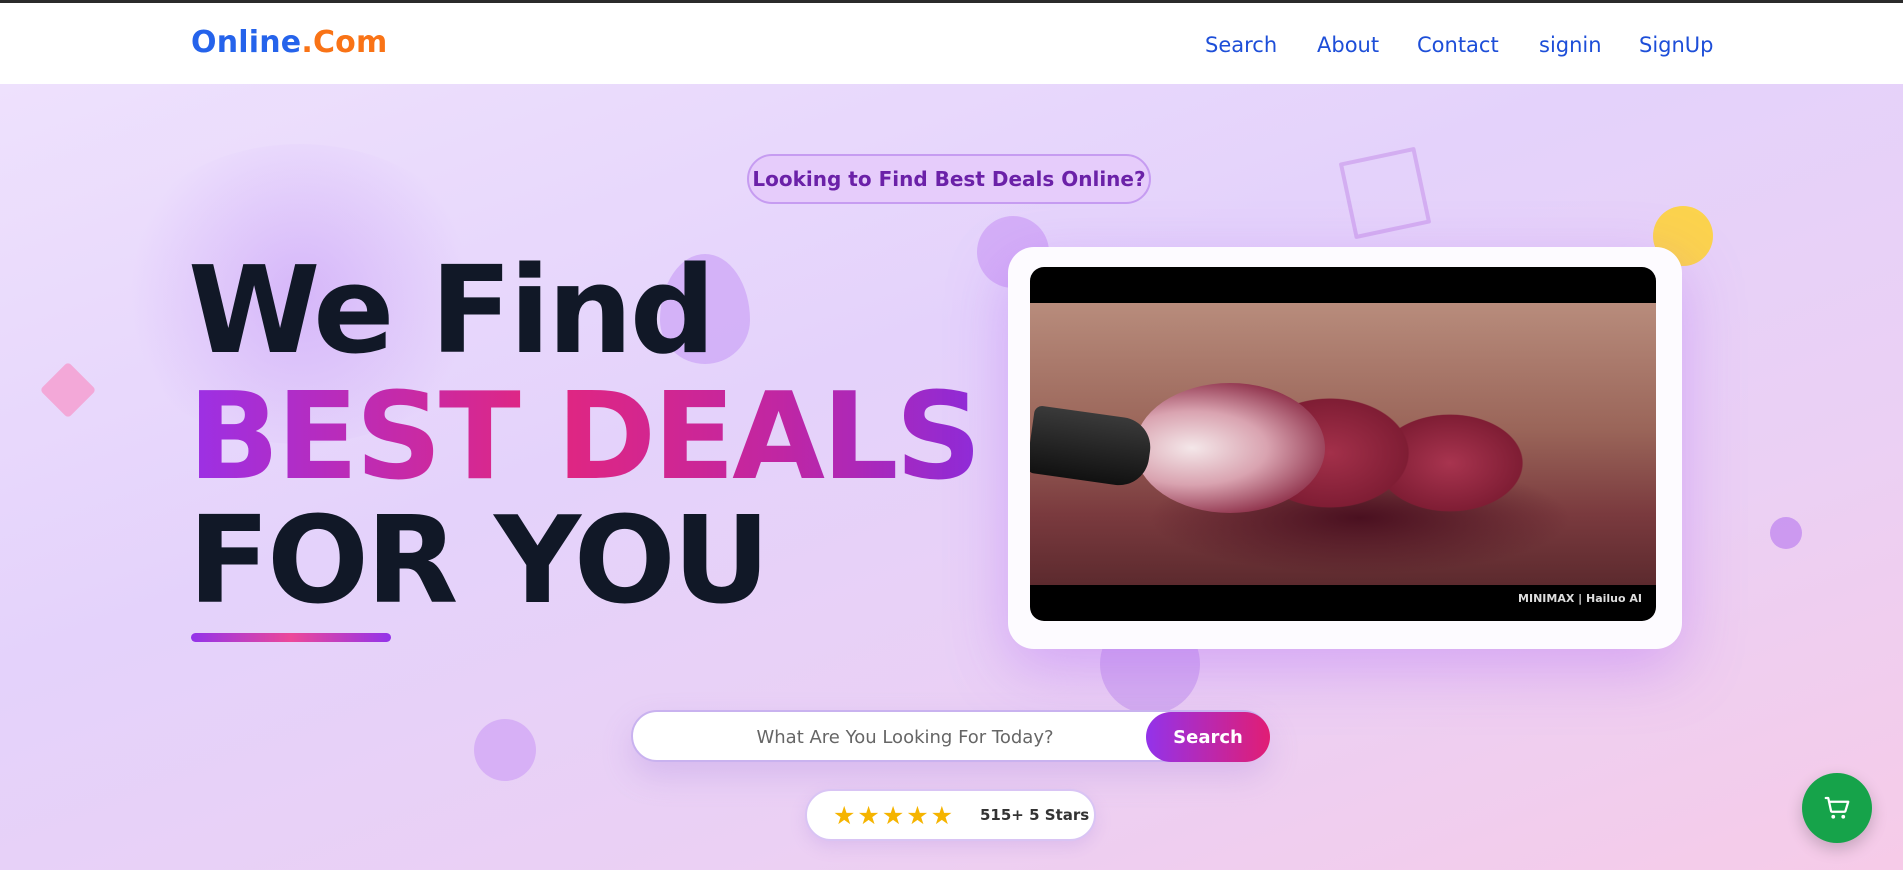 This screenshot has height=870, width=1903. Describe the element at coordinates (291, 637) in the screenshot. I see `headline-underline` at that location.